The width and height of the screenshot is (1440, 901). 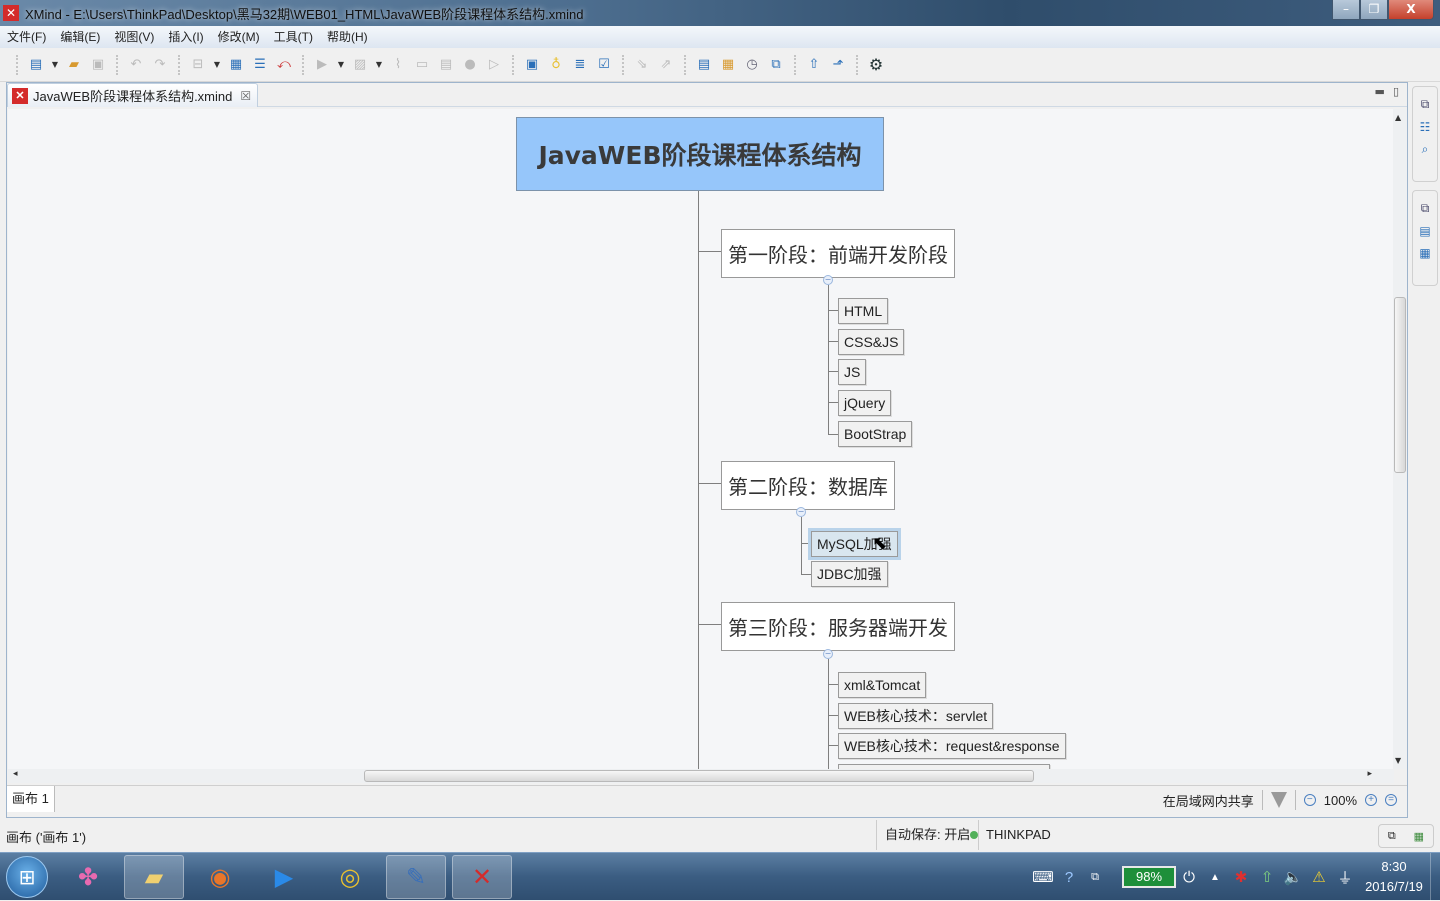 I want to click on close-tab-icon: ☒, so click(x=245, y=96).